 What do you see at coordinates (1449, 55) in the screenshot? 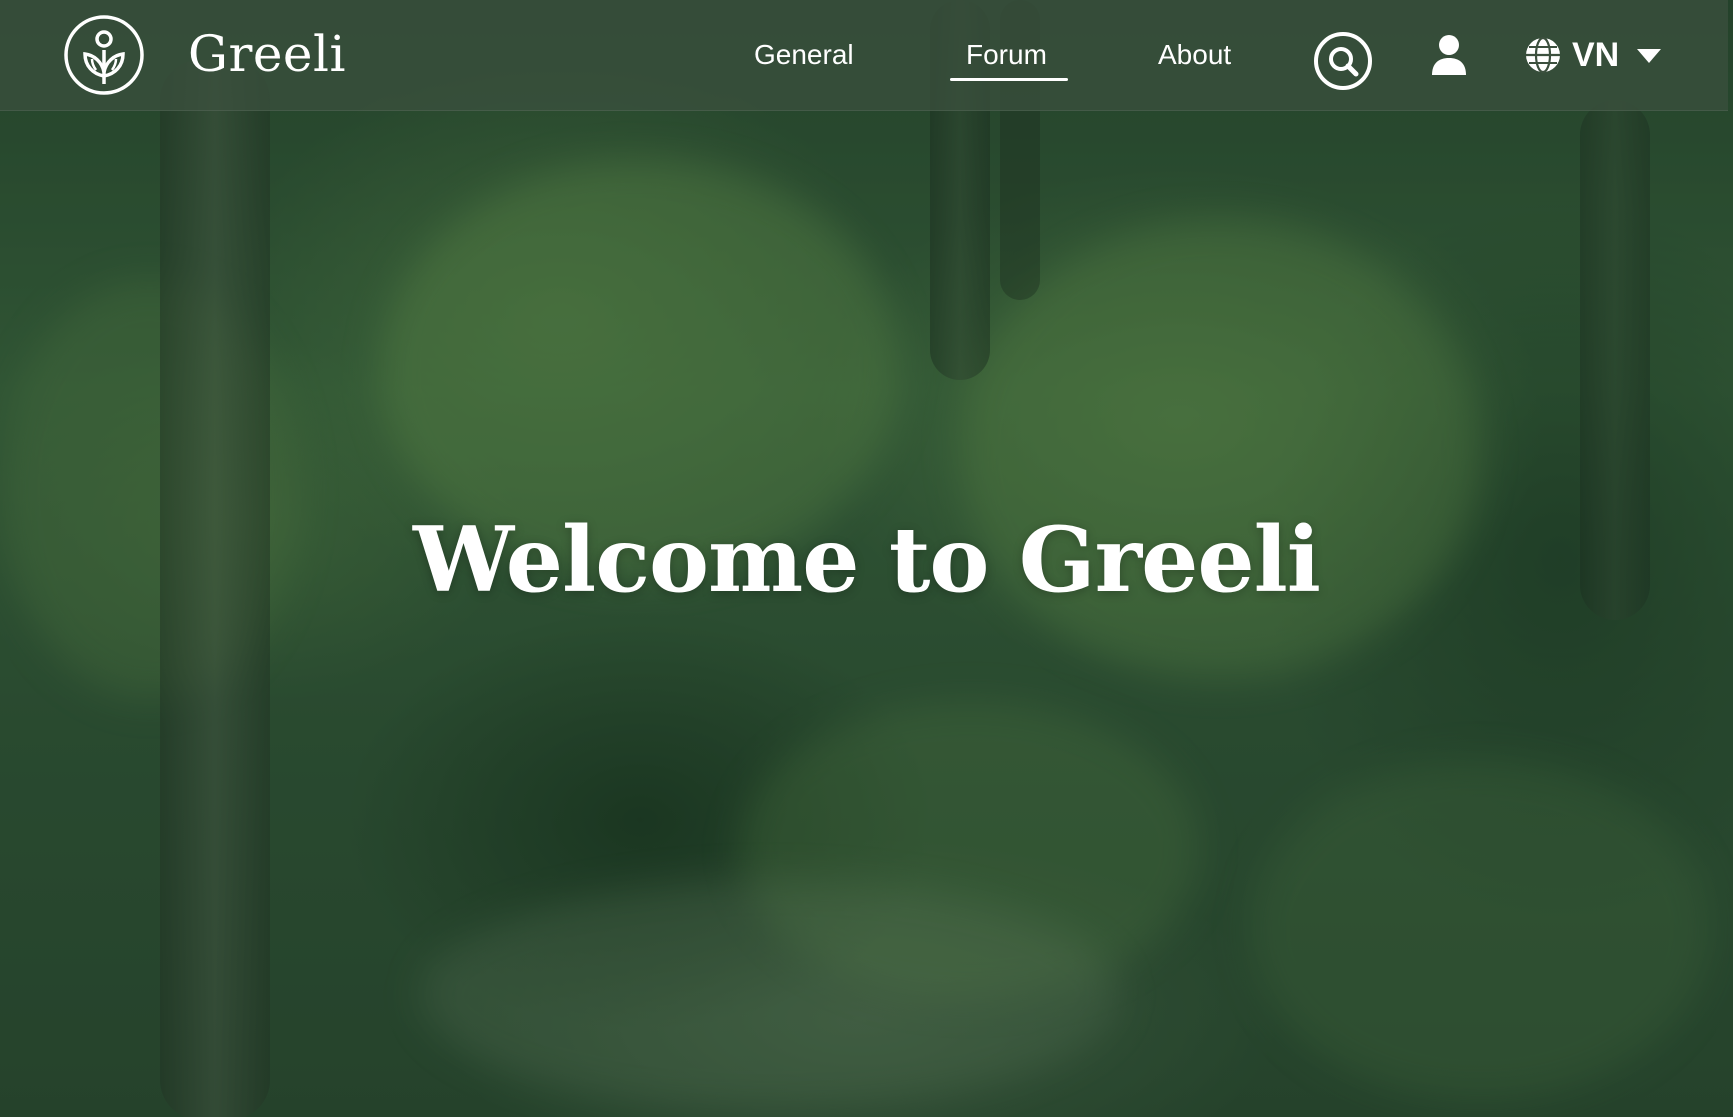
I see `user-icon` at bounding box center [1449, 55].